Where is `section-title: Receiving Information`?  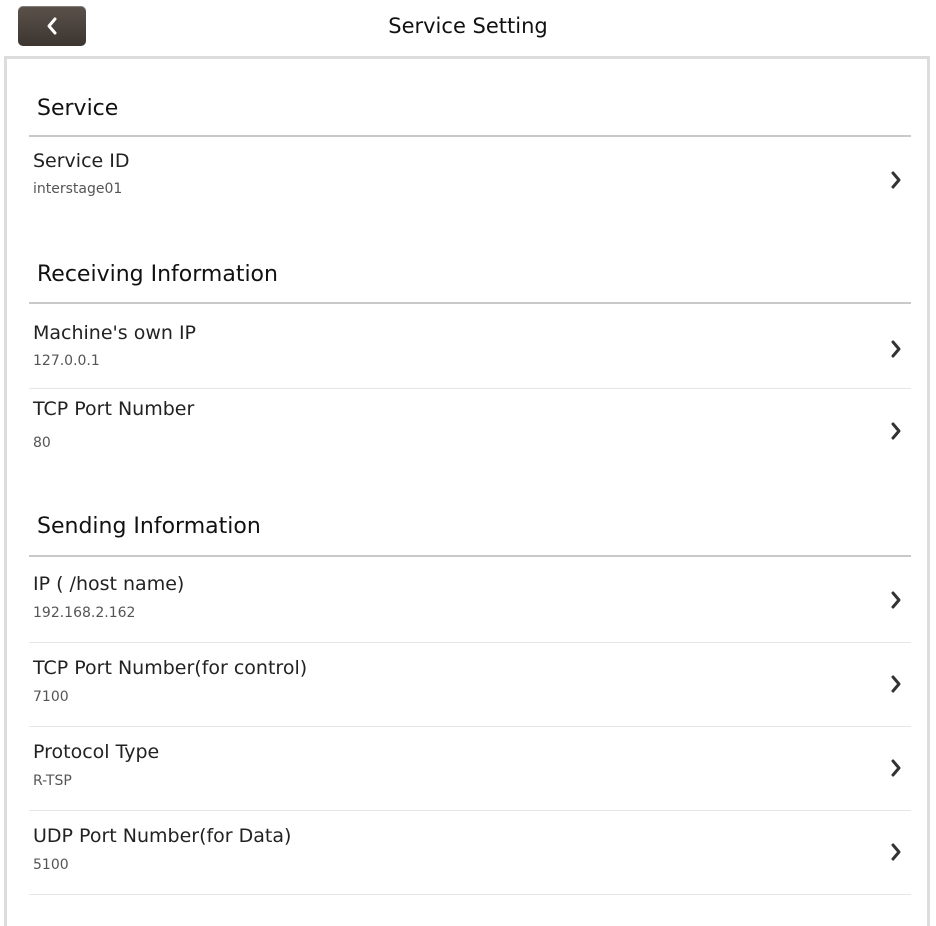
section-title: Receiving Information is located at coordinates (157, 274).